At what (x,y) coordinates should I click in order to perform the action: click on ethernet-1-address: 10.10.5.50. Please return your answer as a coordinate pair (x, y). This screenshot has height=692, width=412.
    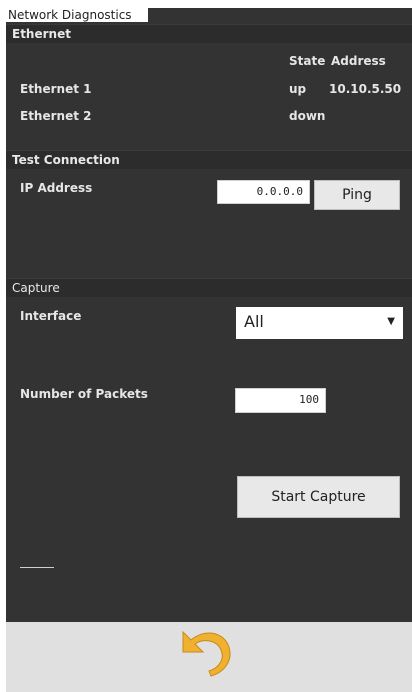
    Looking at the image, I should click on (365, 89).